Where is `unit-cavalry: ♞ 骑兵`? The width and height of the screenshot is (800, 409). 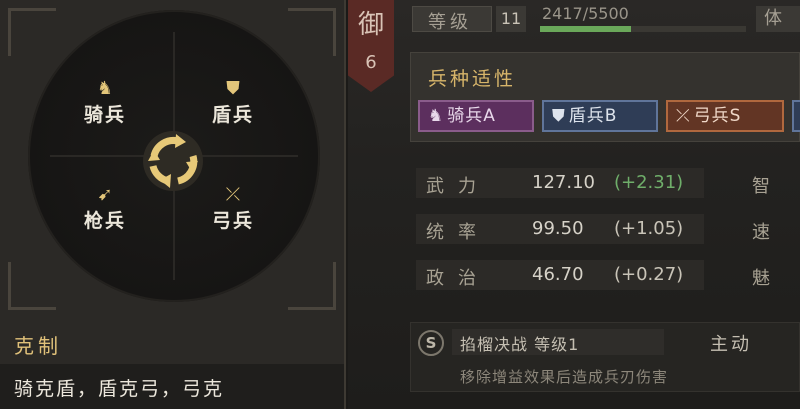 unit-cavalry: ♞ 骑兵 is located at coordinates (105, 102).